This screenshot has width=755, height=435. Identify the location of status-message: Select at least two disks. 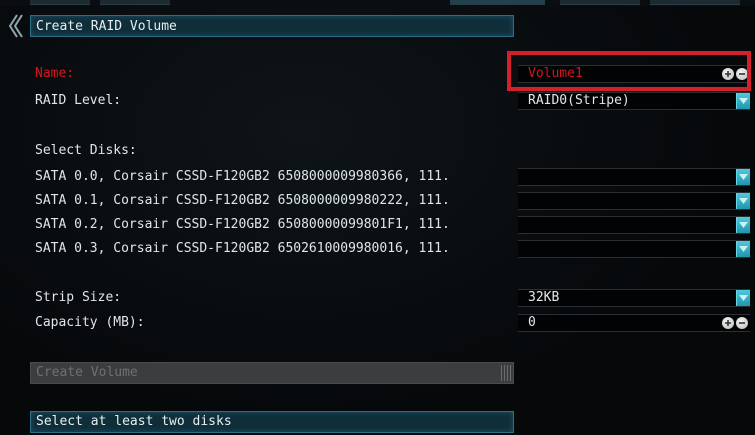
(272, 422).